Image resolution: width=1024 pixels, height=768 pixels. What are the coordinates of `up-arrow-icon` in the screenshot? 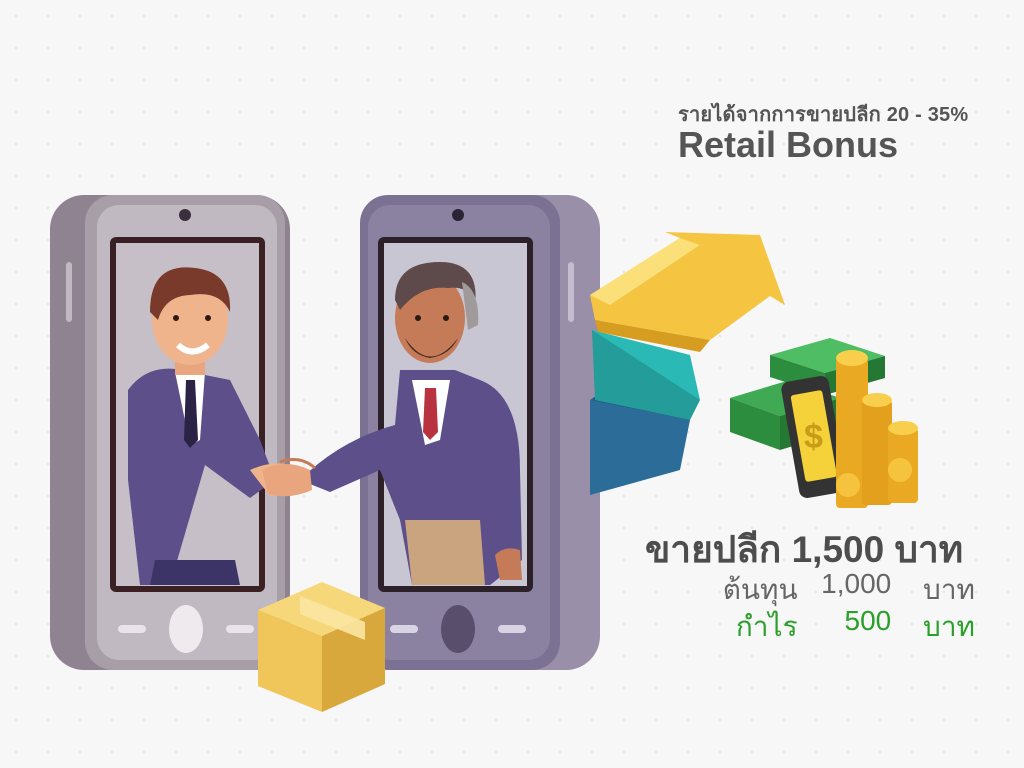 It's located at (687, 363).